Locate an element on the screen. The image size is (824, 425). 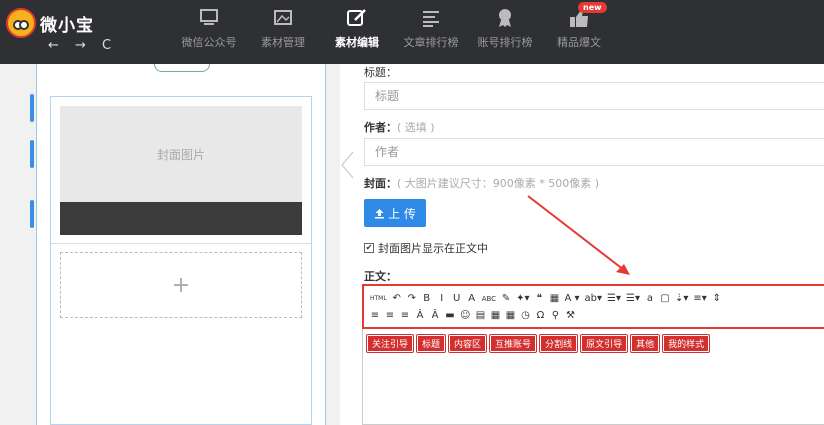
toolbar-row-2: ≡ ≡ ≡ Â Â ▬ ☺ ▤ ▦ ▦ ◷ Ω ⚲ ⚒ is located at coordinates (597, 315).